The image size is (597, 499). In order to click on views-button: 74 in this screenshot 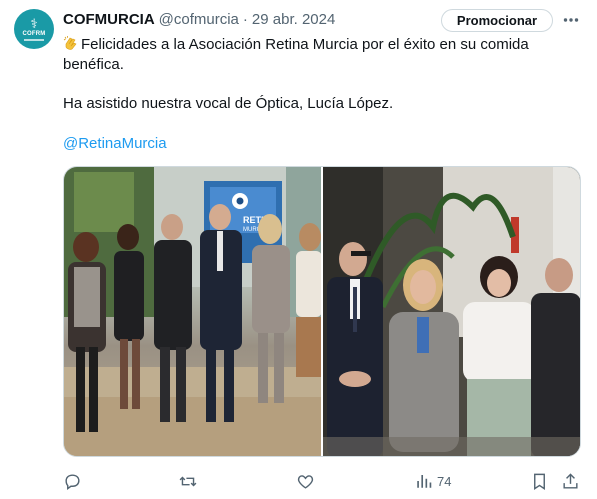, I will do `click(433, 481)`.